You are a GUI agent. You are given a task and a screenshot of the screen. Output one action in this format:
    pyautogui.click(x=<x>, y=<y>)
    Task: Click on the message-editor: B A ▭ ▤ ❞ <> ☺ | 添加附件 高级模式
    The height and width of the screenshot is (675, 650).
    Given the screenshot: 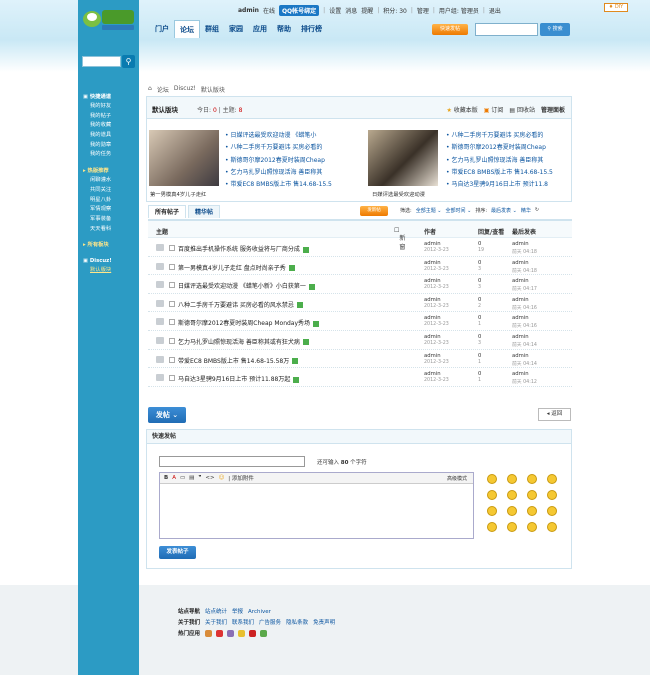 What is the action you would take?
    pyautogui.click(x=316, y=505)
    